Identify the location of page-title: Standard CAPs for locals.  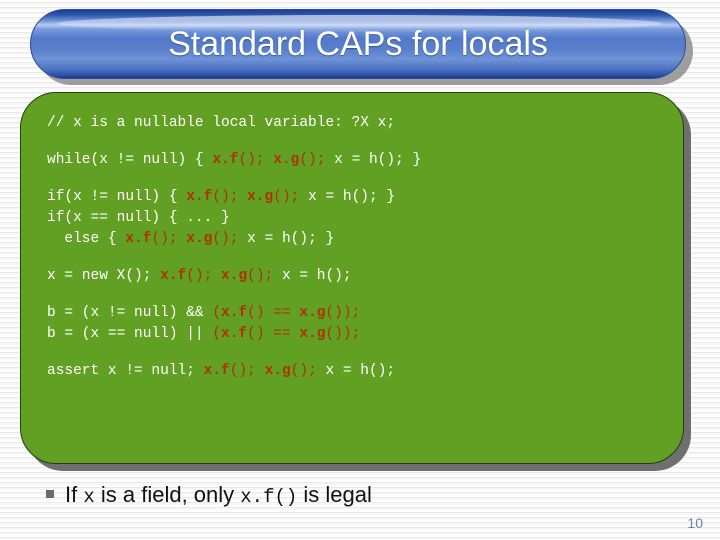
(358, 43).